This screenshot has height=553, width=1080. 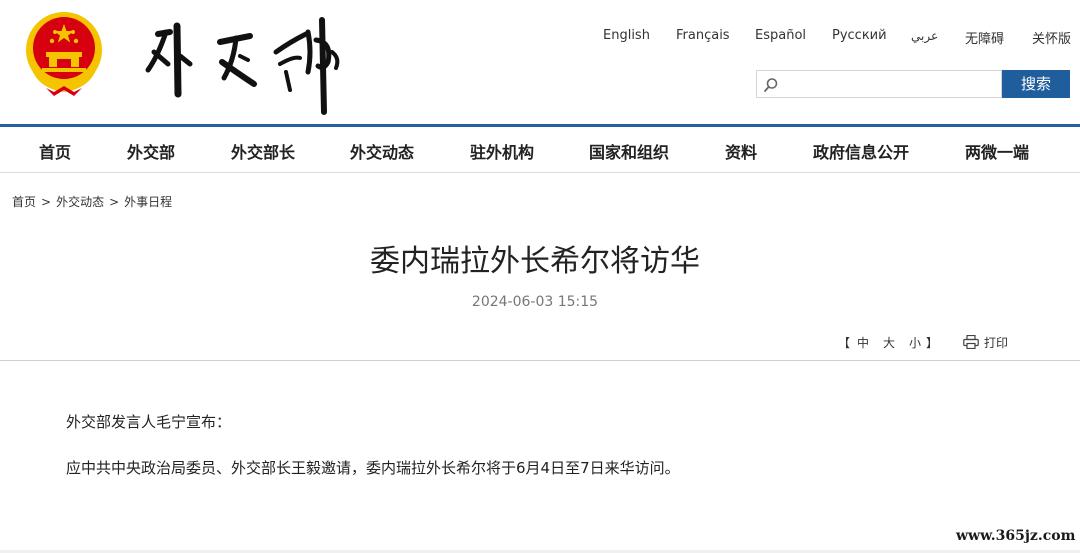 I want to click on print-label: 打印, so click(x=996, y=343).